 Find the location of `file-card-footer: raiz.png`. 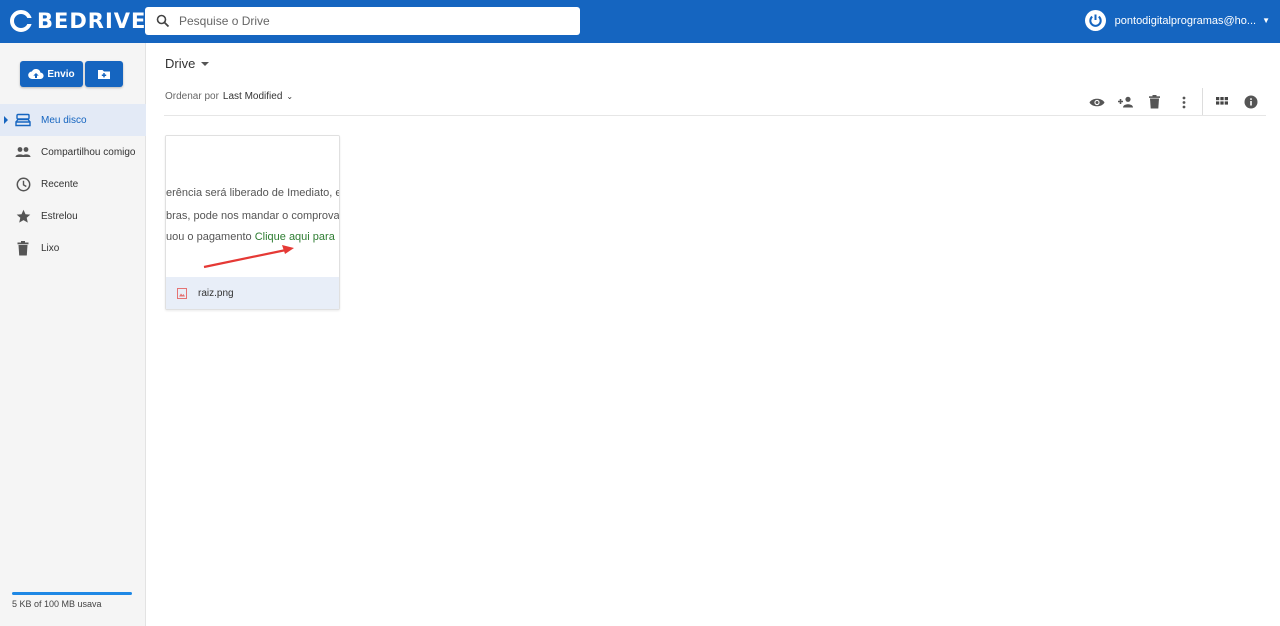

file-card-footer: raiz.png is located at coordinates (252, 293).